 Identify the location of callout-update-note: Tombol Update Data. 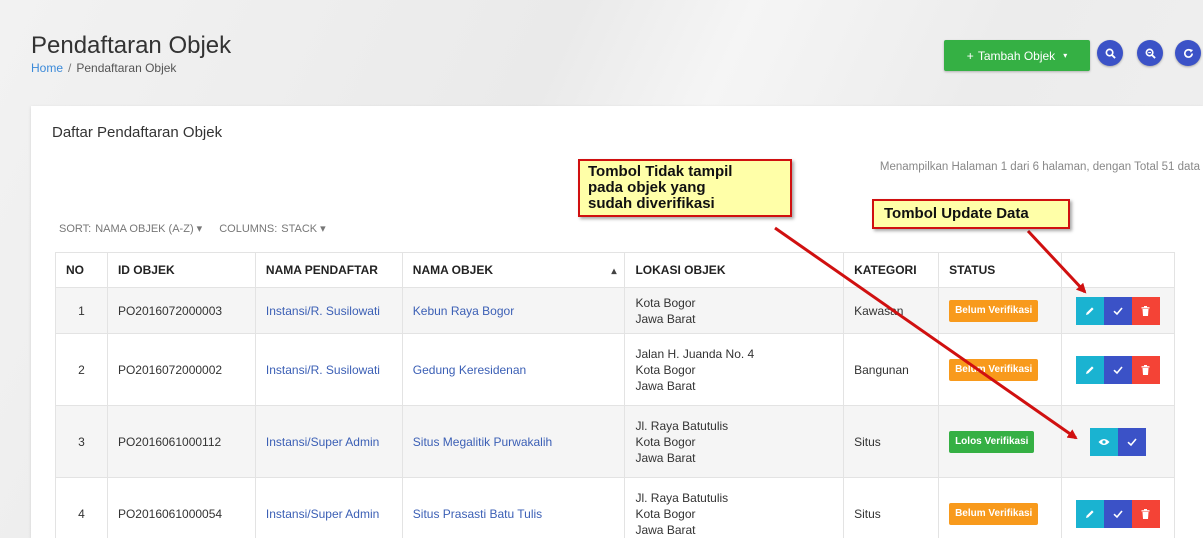
(971, 214).